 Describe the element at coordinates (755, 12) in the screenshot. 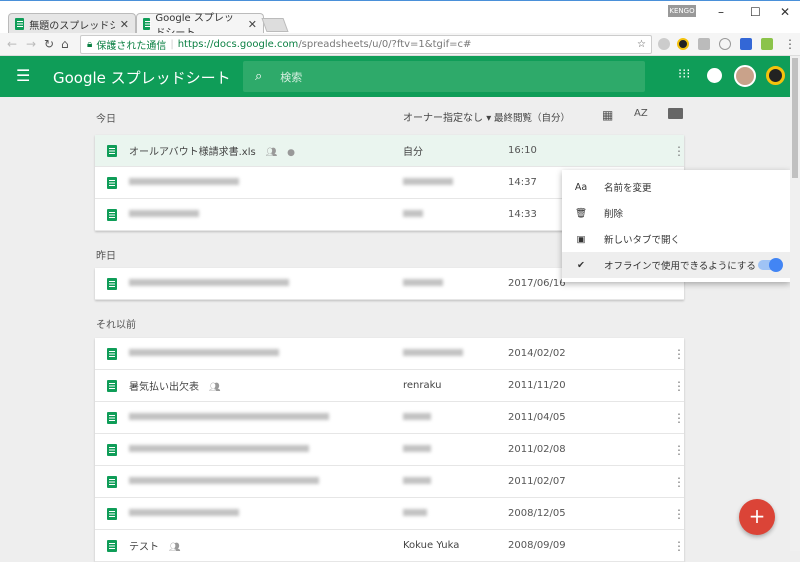

I see `maximize-icon: ☐` at that location.